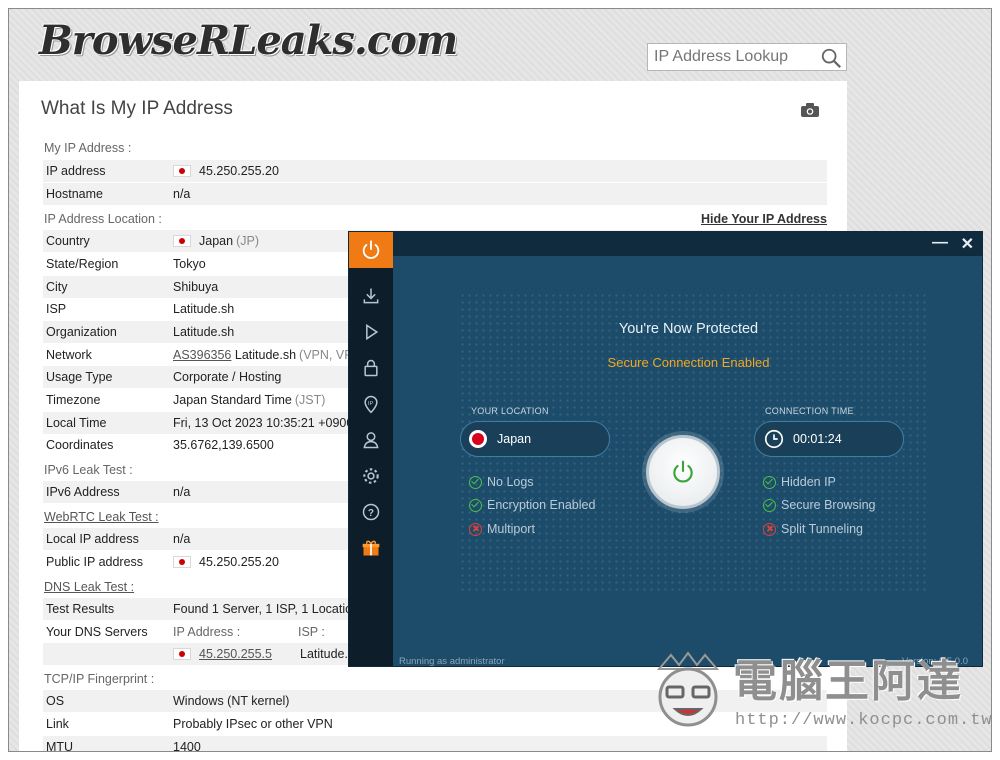  I want to click on sidebar-item-play, so click(371, 332).